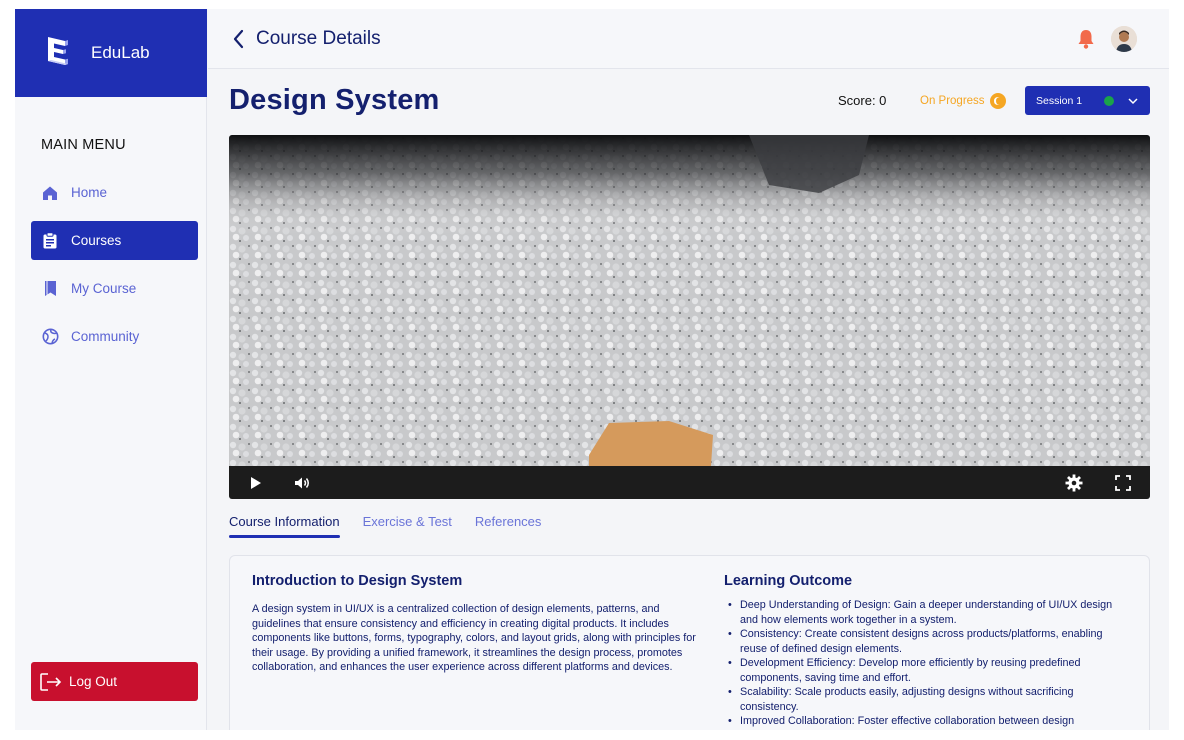 The height and width of the screenshot is (740, 1184). Describe the element at coordinates (407, 526) in the screenshot. I see `tab-exercise-test: Exercise & Test` at that location.